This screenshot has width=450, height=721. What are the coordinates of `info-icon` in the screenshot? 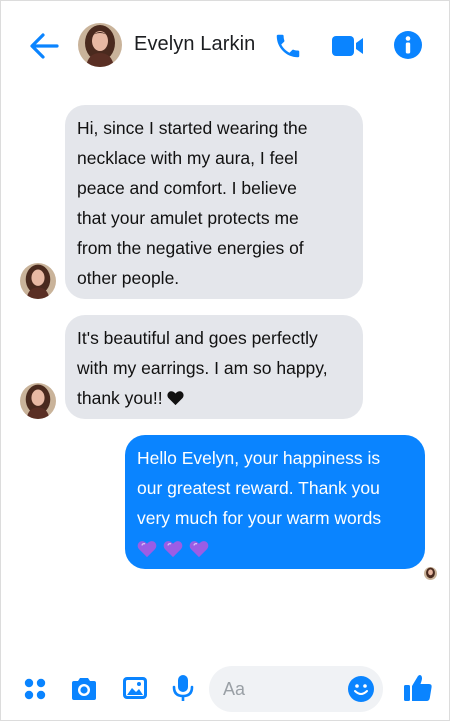 It's located at (408, 45).